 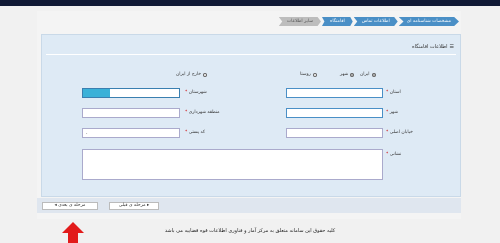 I want to click on province-select, so click(x=334, y=93).